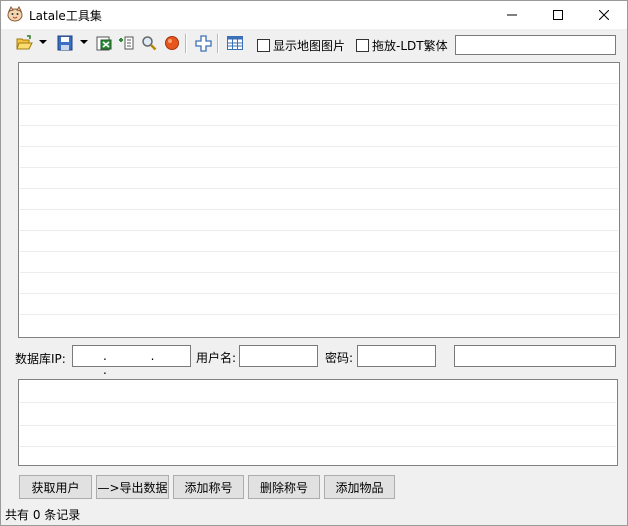 The height and width of the screenshot is (526, 628). I want to click on close-icon, so click(604, 15).